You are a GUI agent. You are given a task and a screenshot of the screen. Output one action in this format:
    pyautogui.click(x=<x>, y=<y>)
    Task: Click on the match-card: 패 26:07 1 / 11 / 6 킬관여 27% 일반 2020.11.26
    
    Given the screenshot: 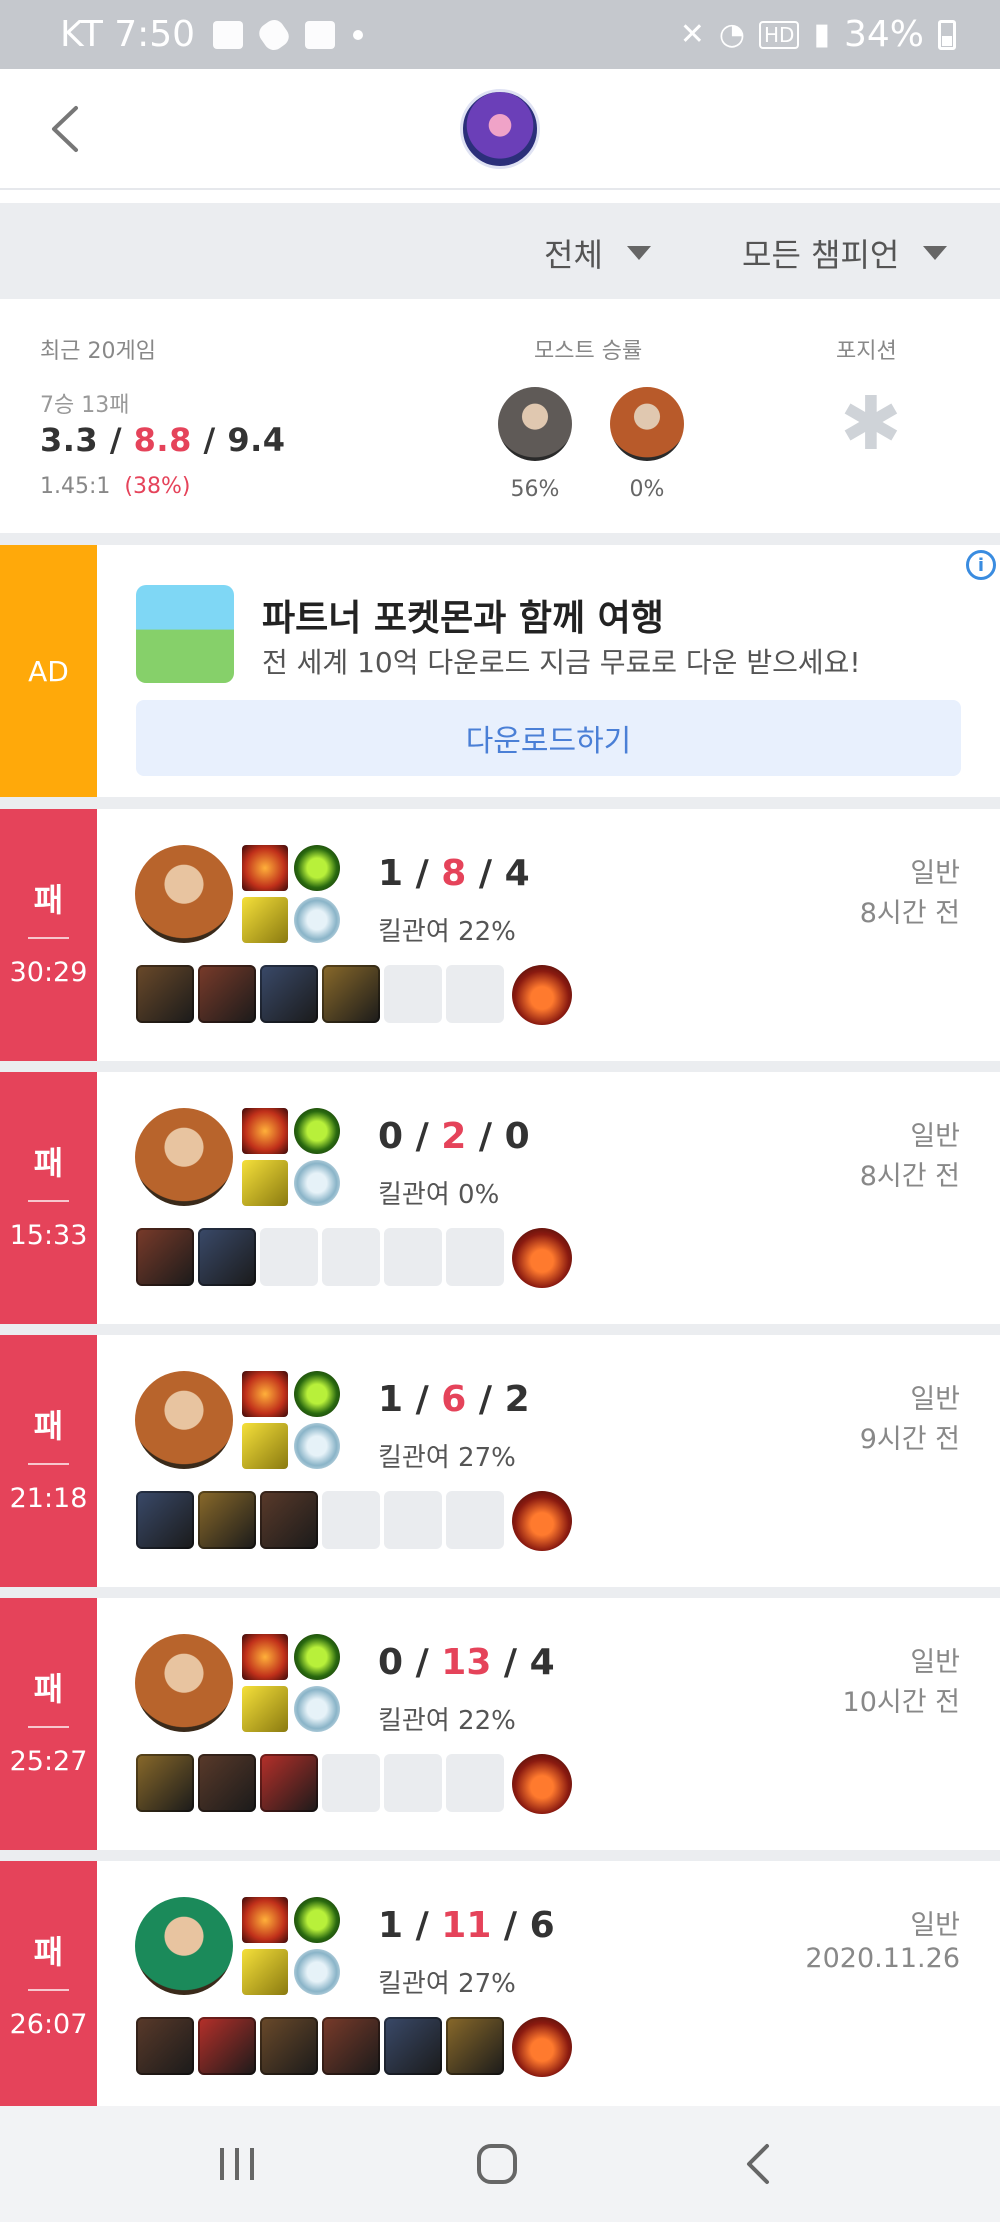 What is the action you would take?
    pyautogui.click(x=500, y=1987)
    